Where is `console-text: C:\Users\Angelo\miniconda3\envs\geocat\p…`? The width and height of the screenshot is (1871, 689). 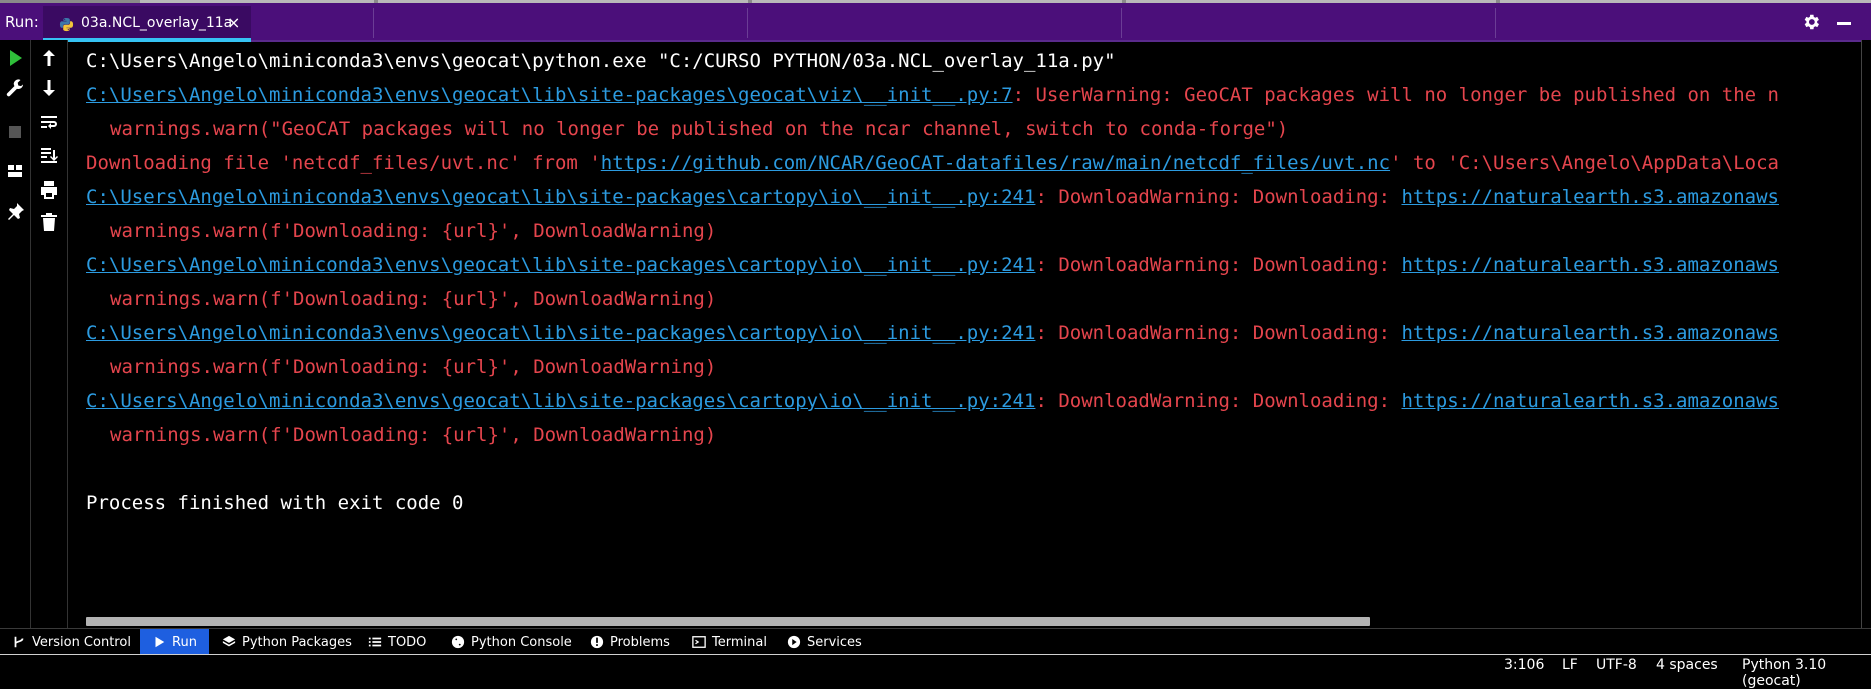 console-text: C:\Users\Angelo\miniconda3\envs\geocat\p… is located at coordinates (601, 61).